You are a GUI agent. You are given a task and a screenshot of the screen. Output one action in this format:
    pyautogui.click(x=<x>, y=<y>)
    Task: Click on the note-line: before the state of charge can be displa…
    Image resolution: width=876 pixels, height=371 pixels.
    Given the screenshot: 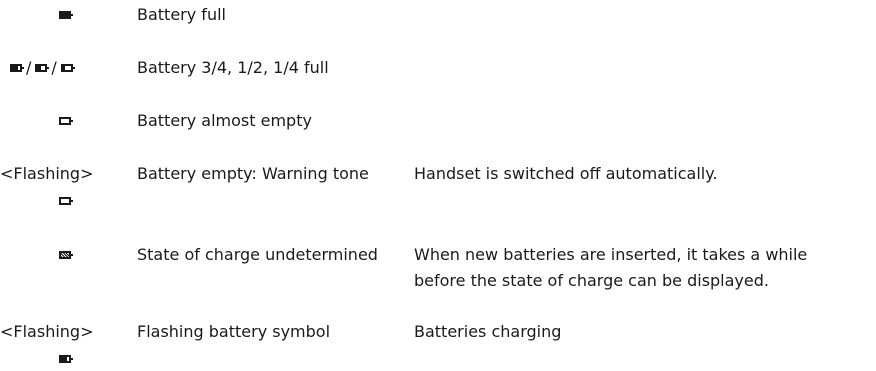 What is the action you would take?
    pyautogui.click(x=591, y=280)
    